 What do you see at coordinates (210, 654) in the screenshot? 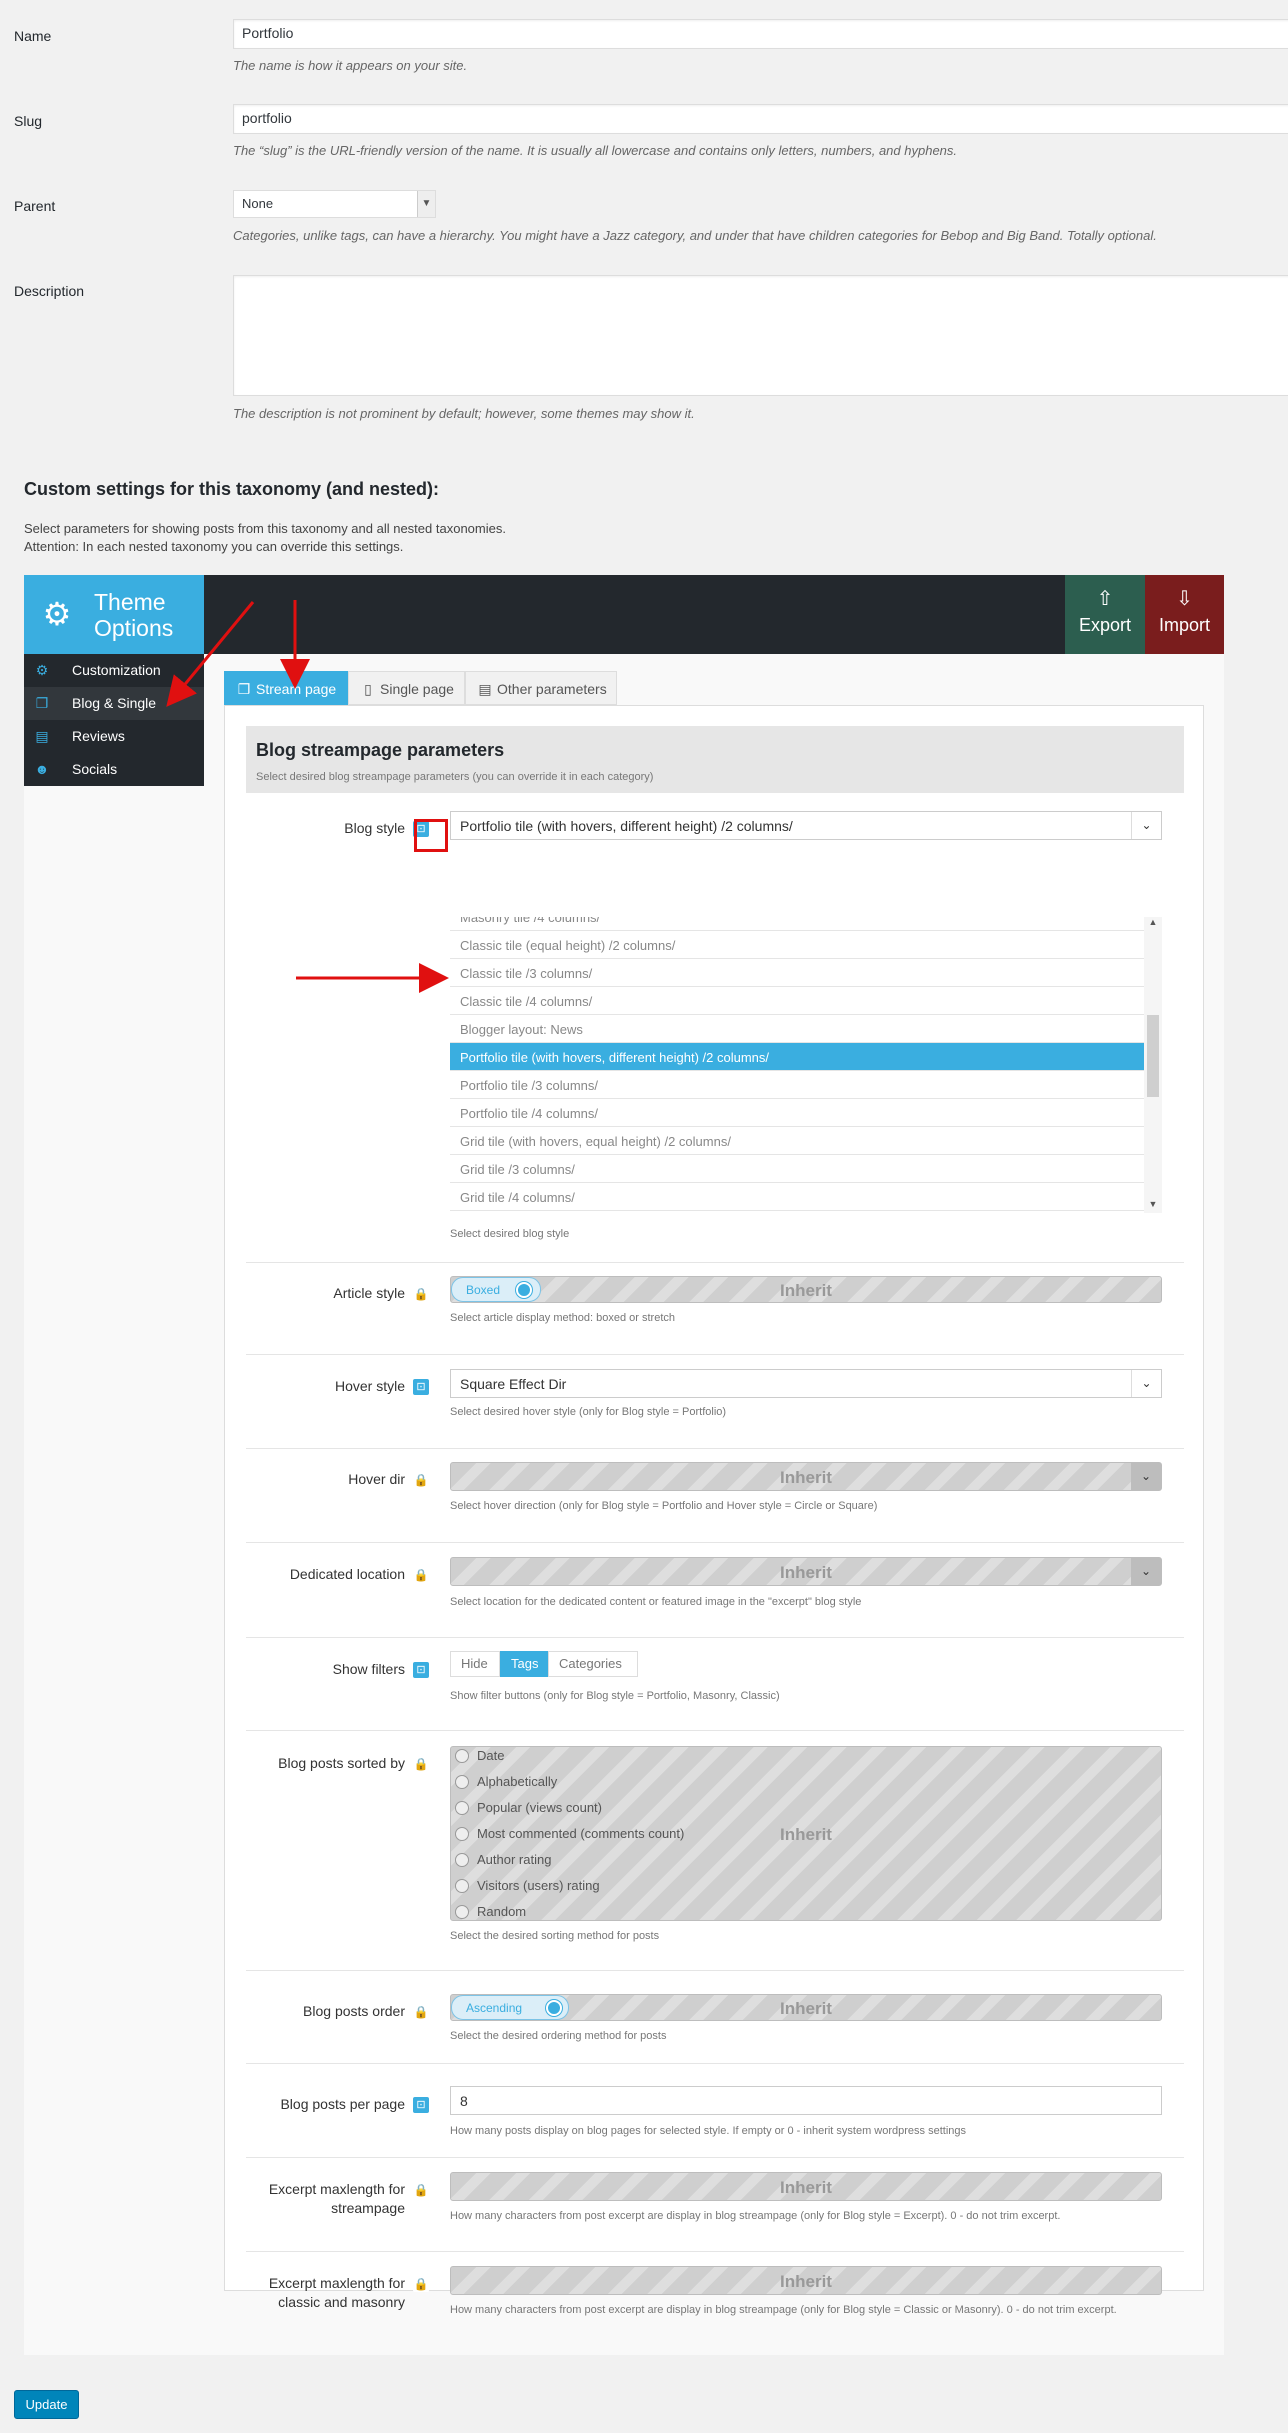
I see `annotation-arrow` at bounding box center [210, 654].